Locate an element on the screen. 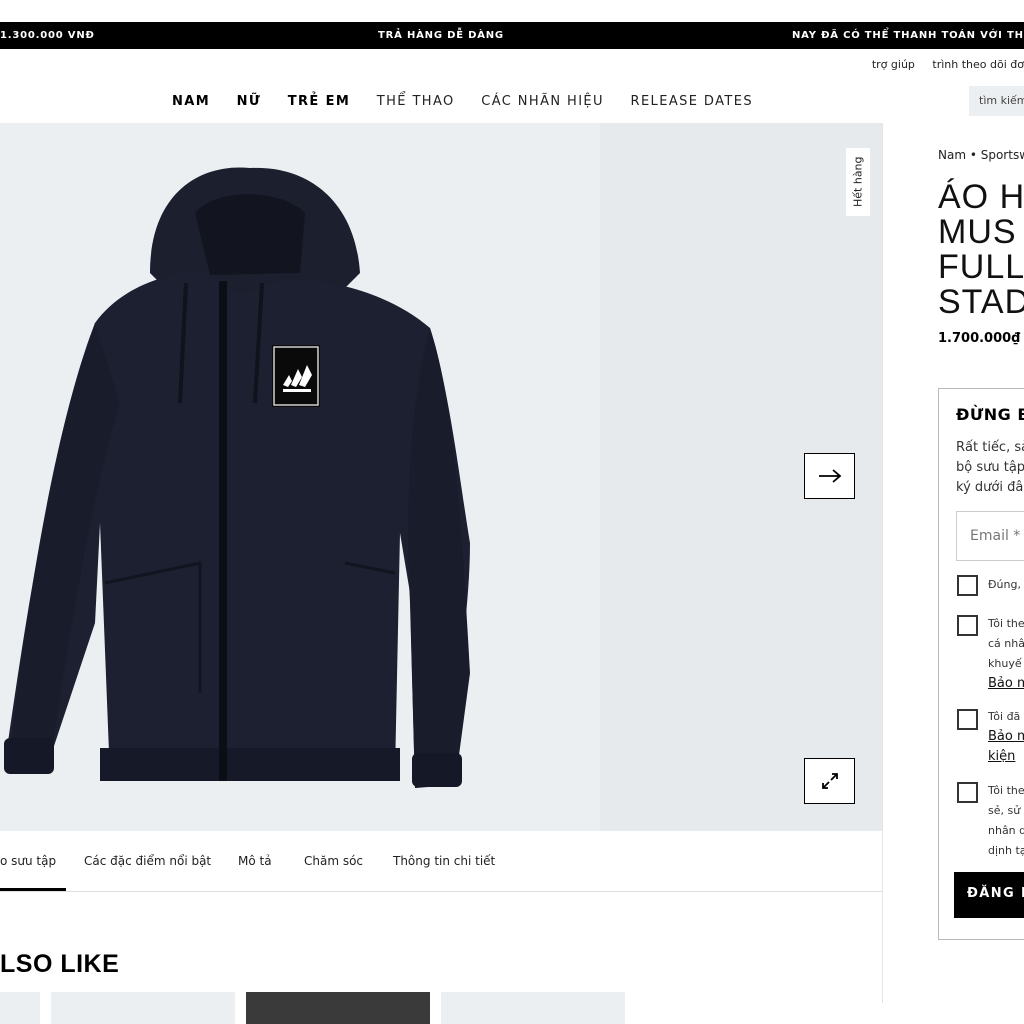 The width and height of the screenshot is (1024, 1024). tab-collection: o sưu tập is located at coordinates (28, 861).